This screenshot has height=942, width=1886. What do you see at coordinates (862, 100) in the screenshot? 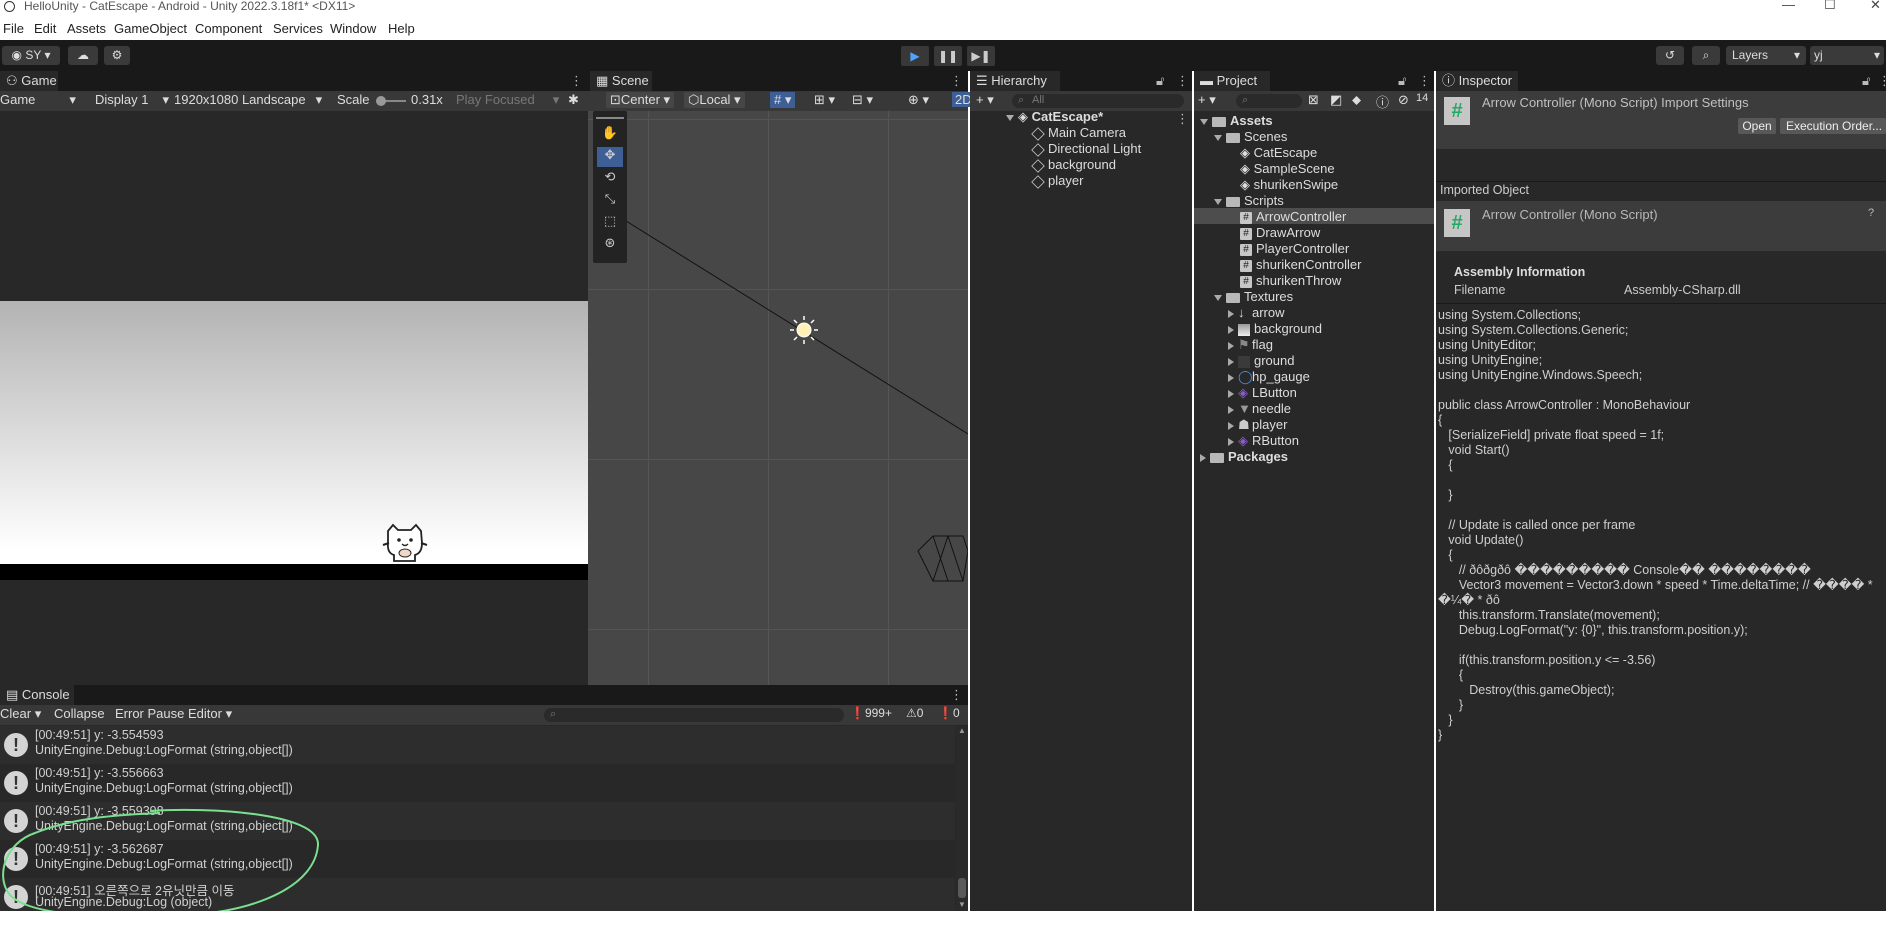
I see `increment-snap-icon: ⊟ ▾` at bounding box center [862, 100].